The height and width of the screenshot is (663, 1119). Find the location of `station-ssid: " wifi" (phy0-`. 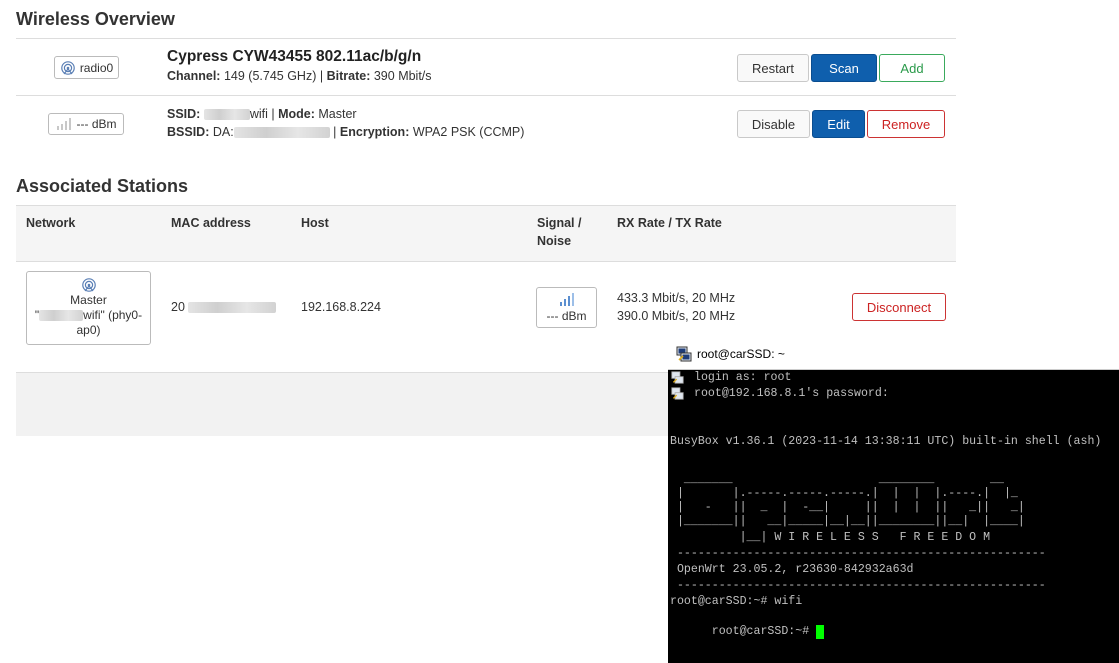

station-ssid: " wifi" (phy0- is located at coordinates (88, 315).